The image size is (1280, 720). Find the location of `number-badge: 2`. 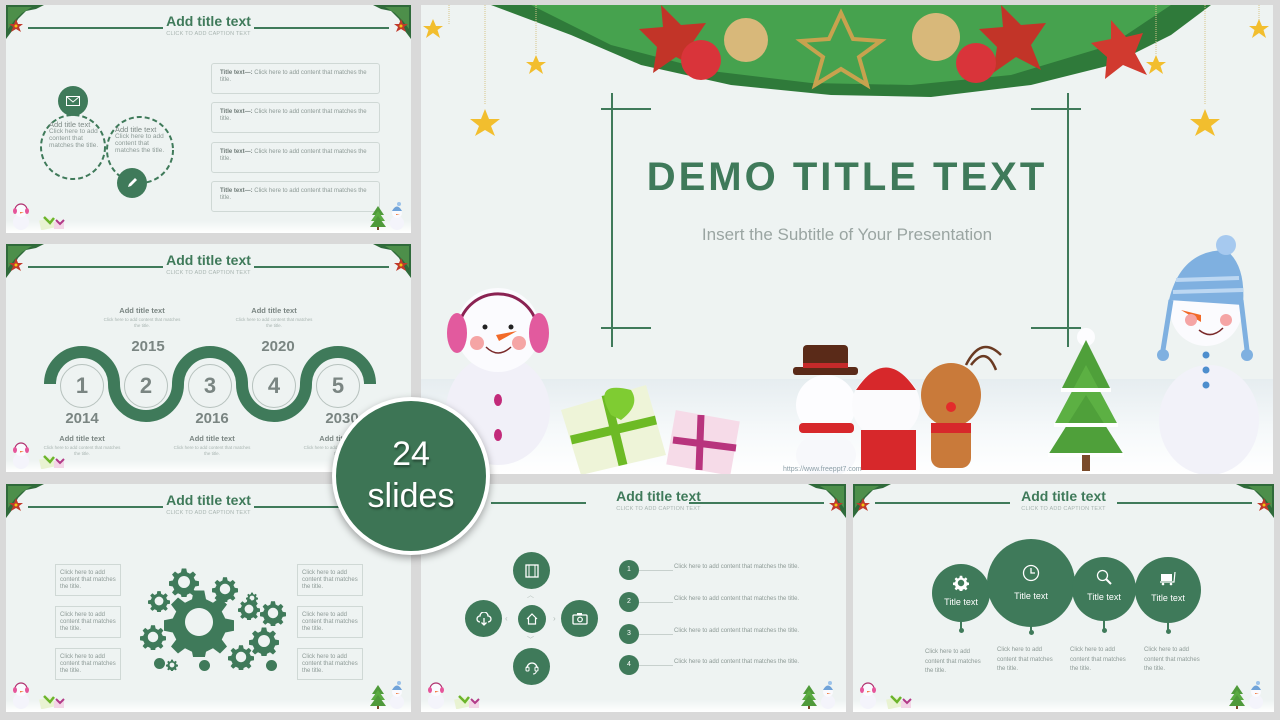

number-badge: 2 is located at coordinates (629, 602).